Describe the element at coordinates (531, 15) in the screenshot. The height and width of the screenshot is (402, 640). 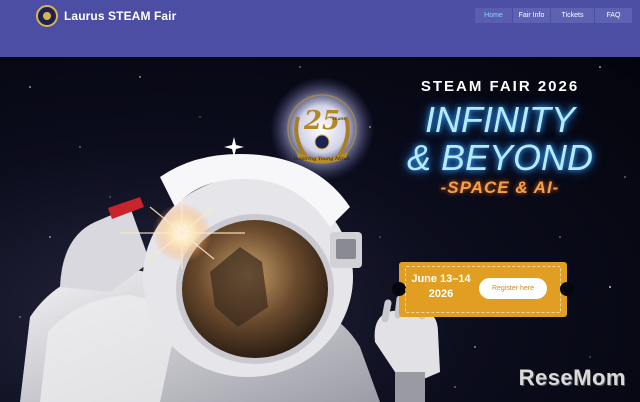
I see `nav-item-fair-info: Fair Info` at that location.